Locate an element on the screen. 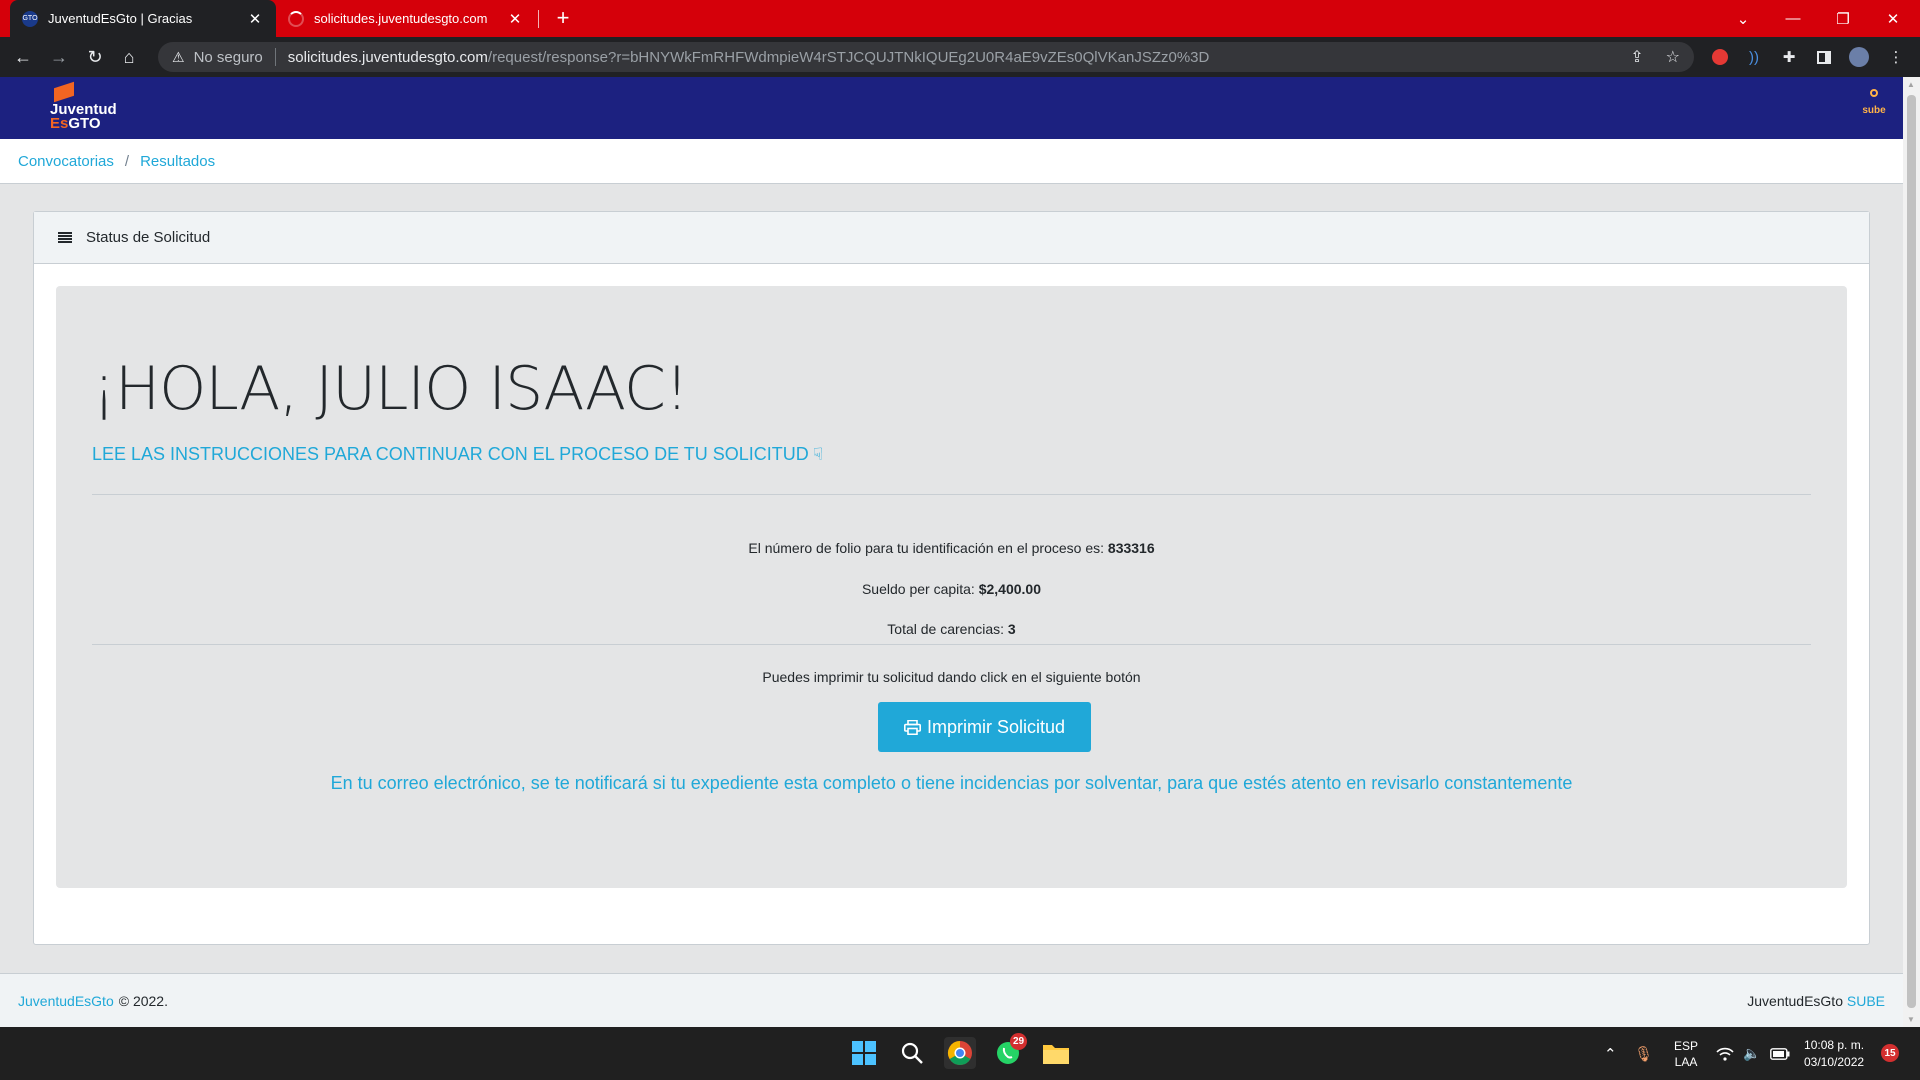  folio-value: 833316 is located at coordinates (1131, 548).